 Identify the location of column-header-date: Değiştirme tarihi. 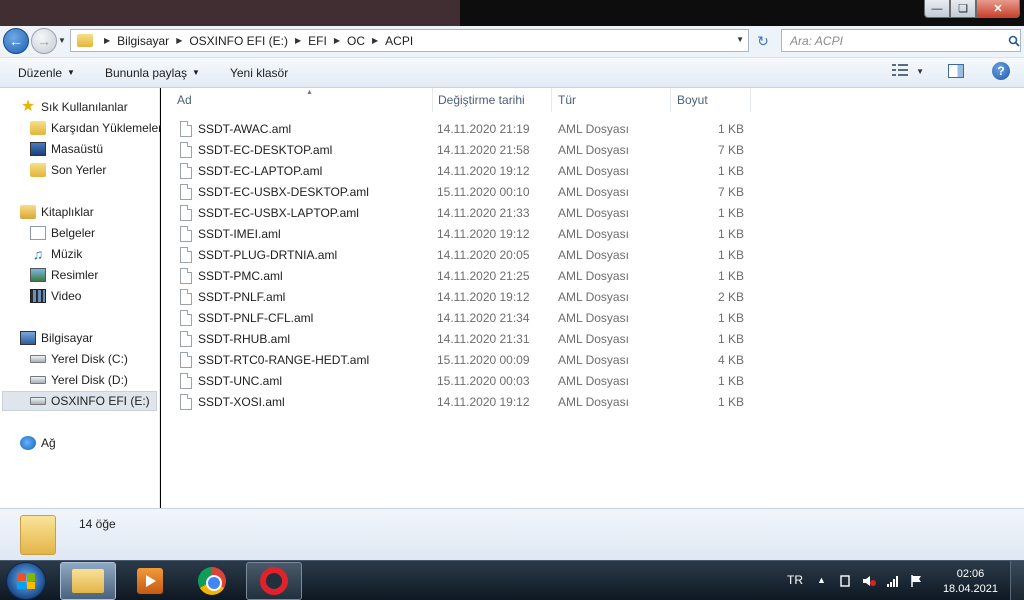
(492, 100).